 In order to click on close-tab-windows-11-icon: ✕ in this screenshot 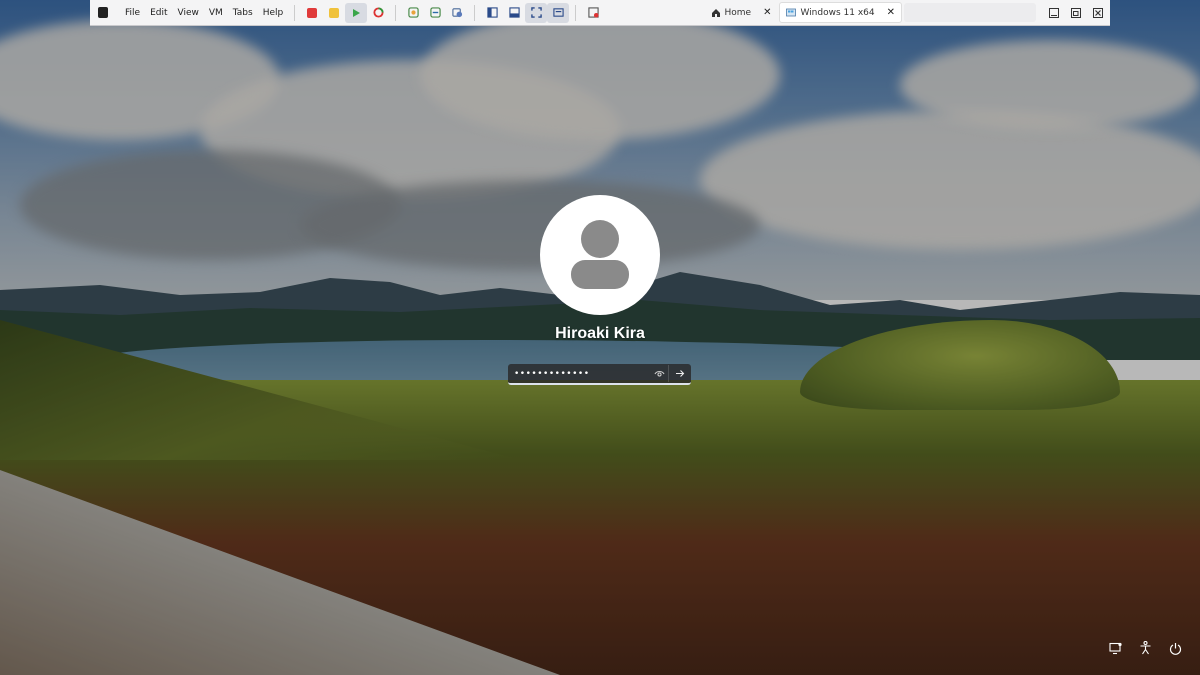, I will do `click(891, 12)`.